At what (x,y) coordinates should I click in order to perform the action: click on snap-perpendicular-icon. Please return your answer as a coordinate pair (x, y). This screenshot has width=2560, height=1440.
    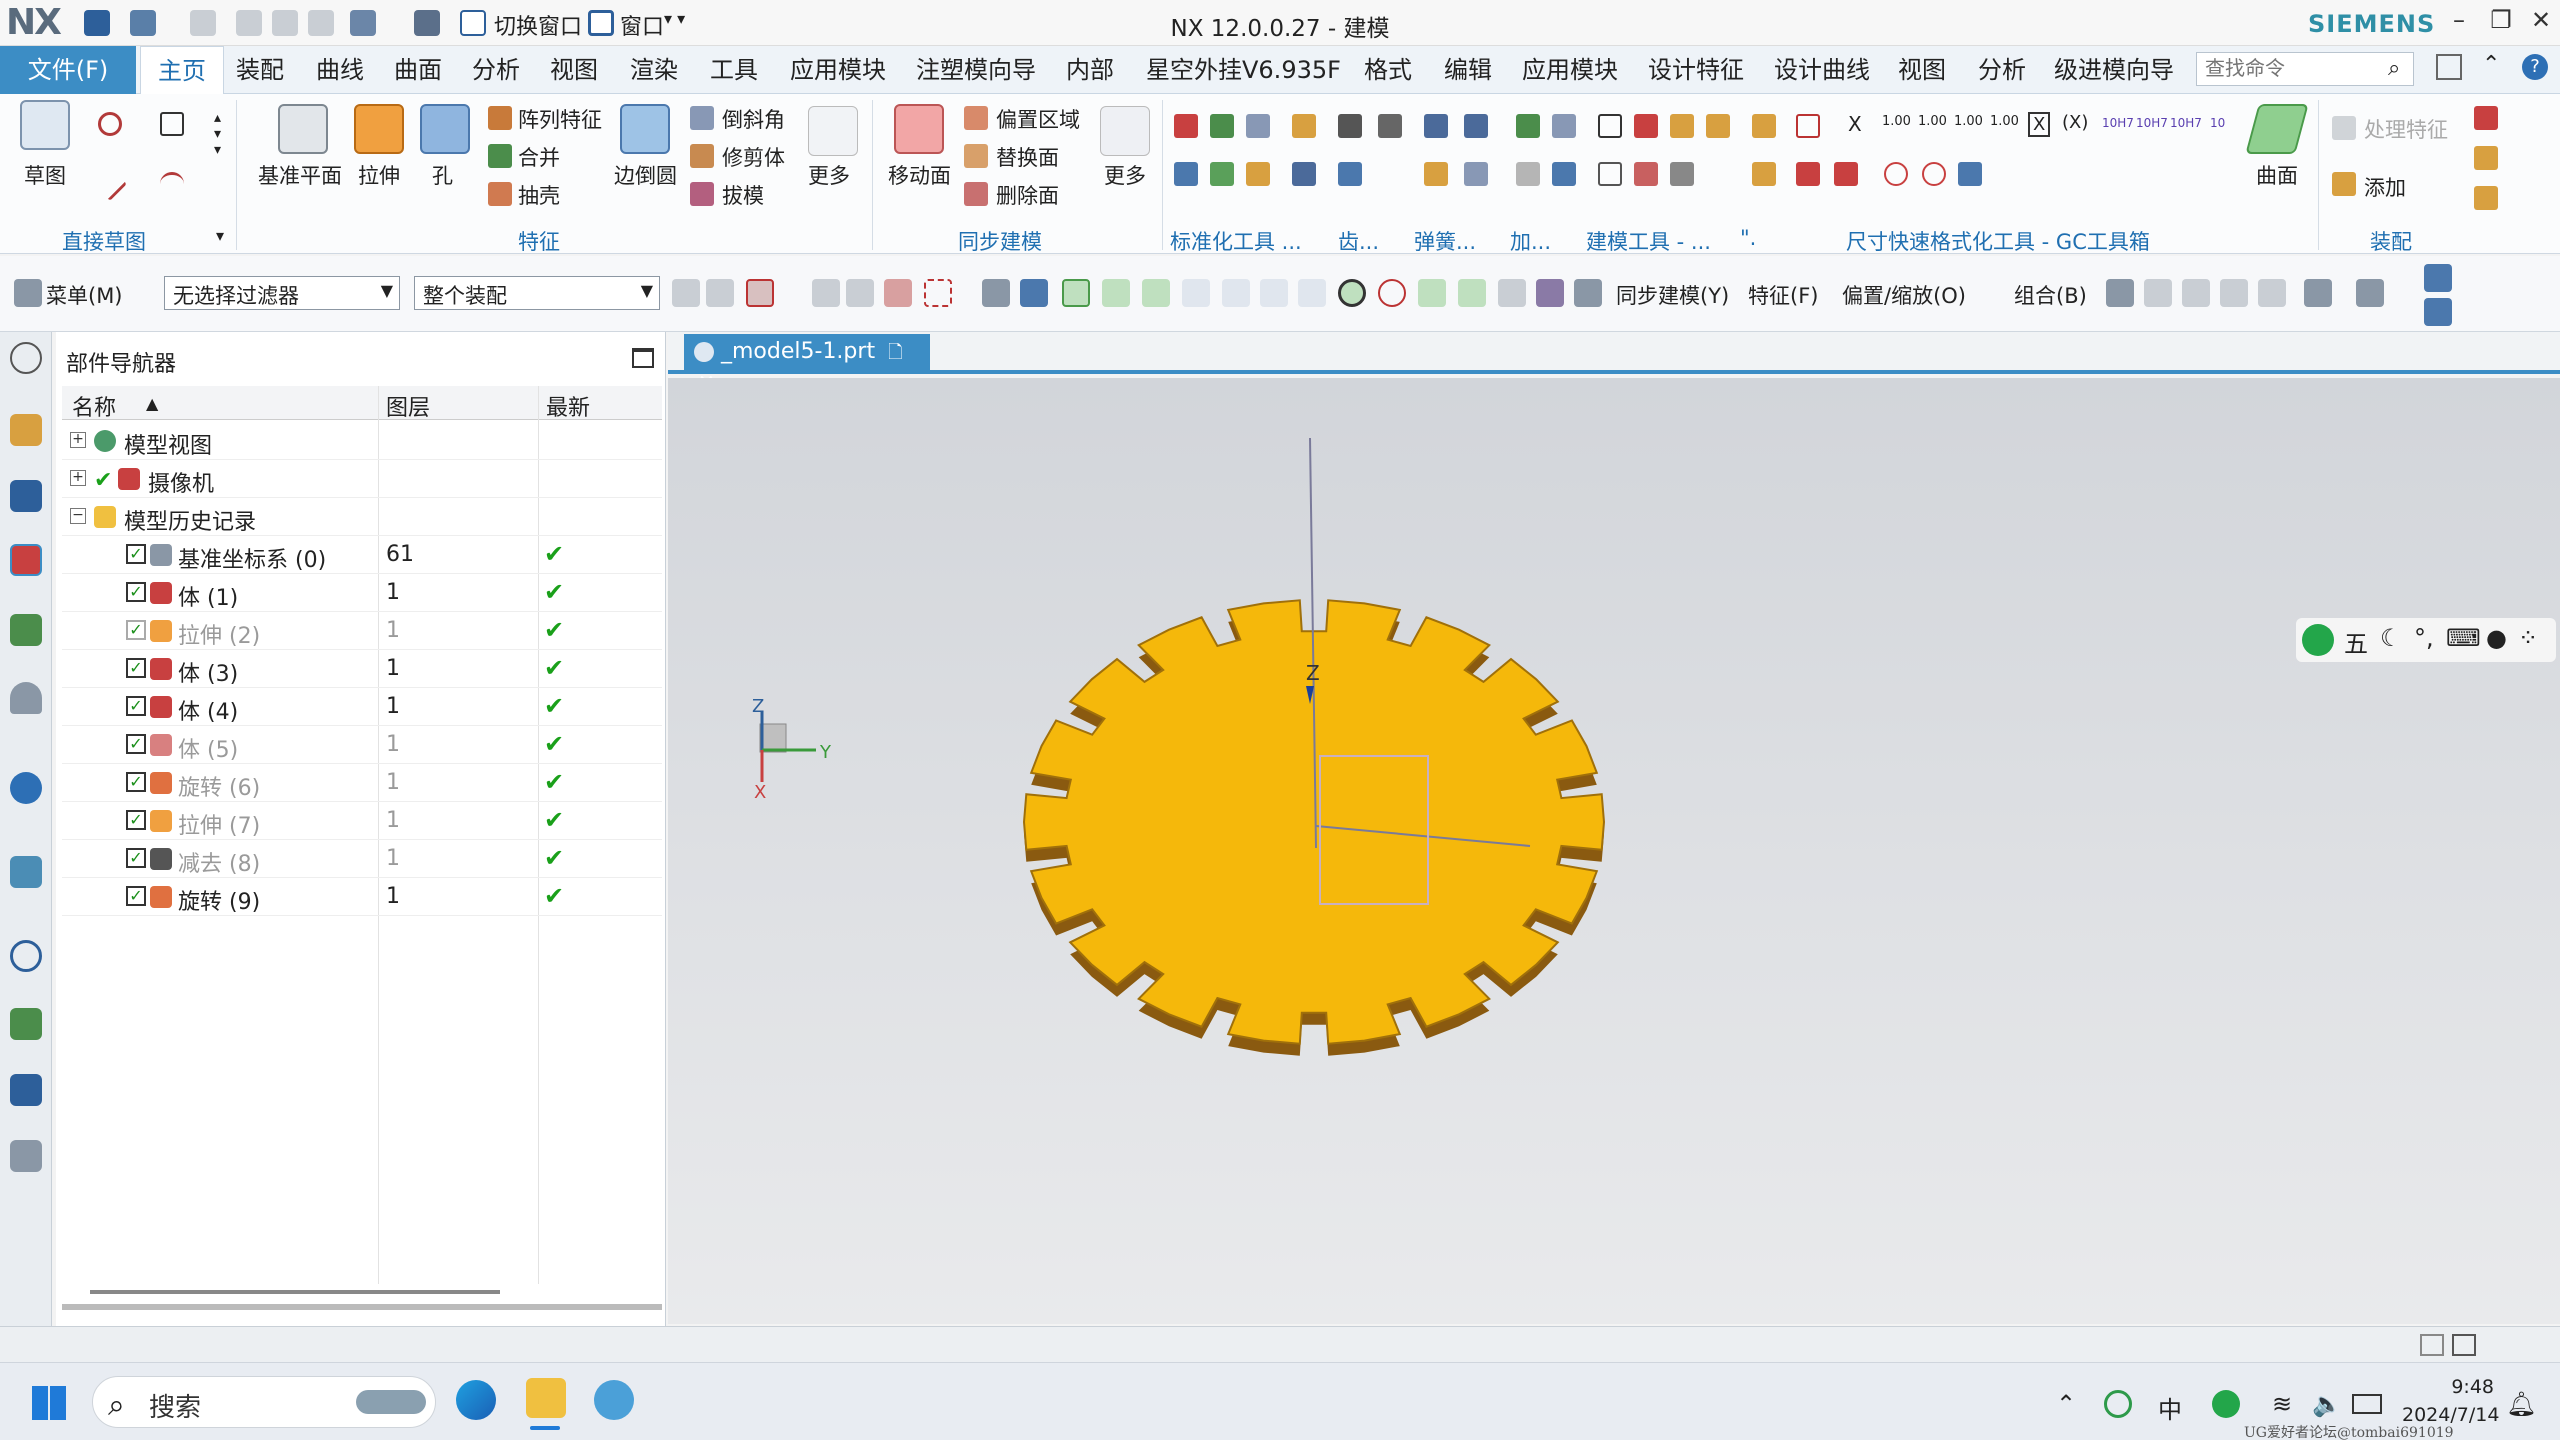
    Looking at the image, I should click on (1312, 293).